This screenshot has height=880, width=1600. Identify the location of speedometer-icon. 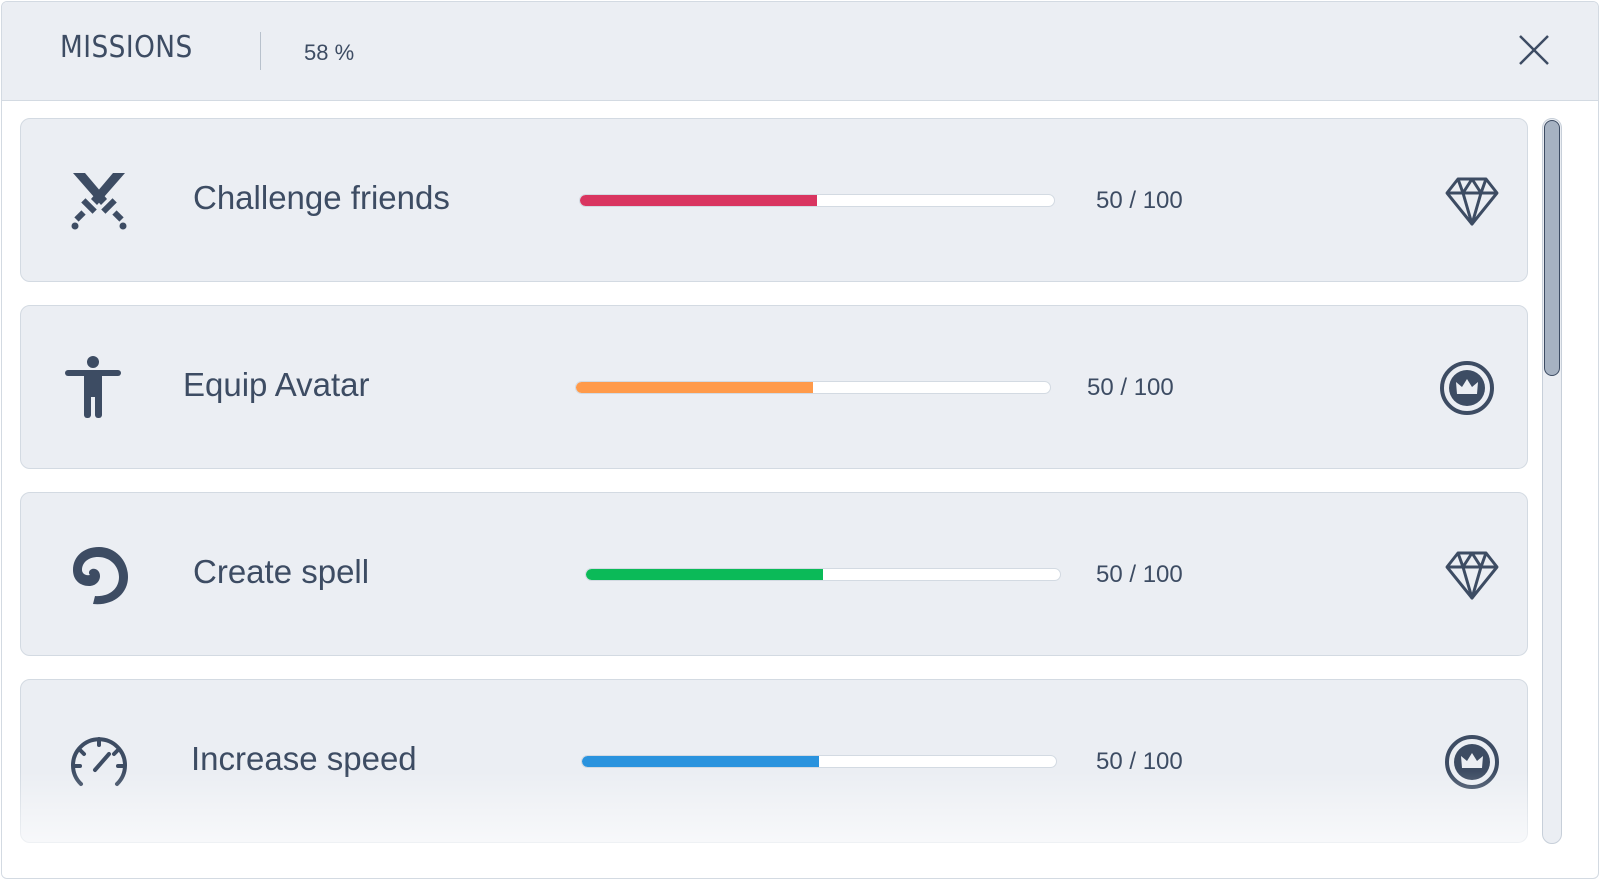
(99, 762).